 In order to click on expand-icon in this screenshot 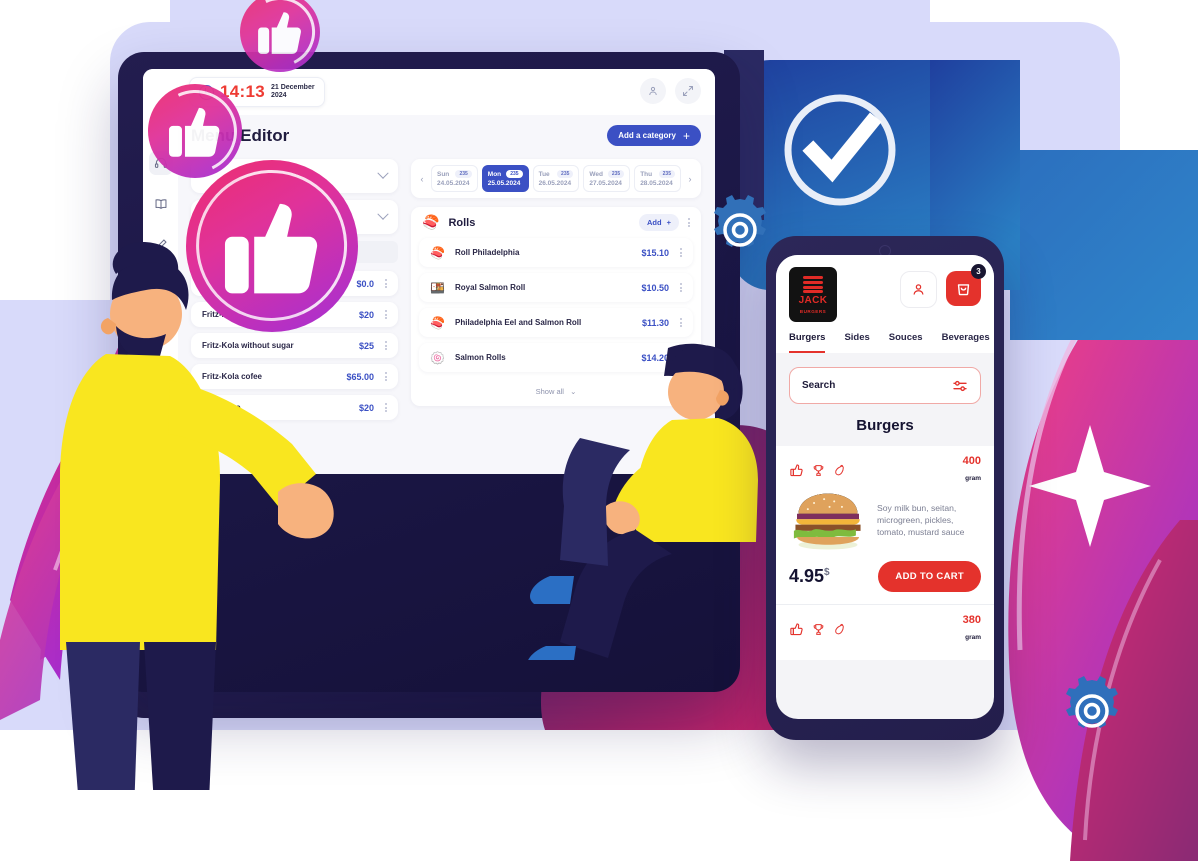, I will do `click(688, 91)`.